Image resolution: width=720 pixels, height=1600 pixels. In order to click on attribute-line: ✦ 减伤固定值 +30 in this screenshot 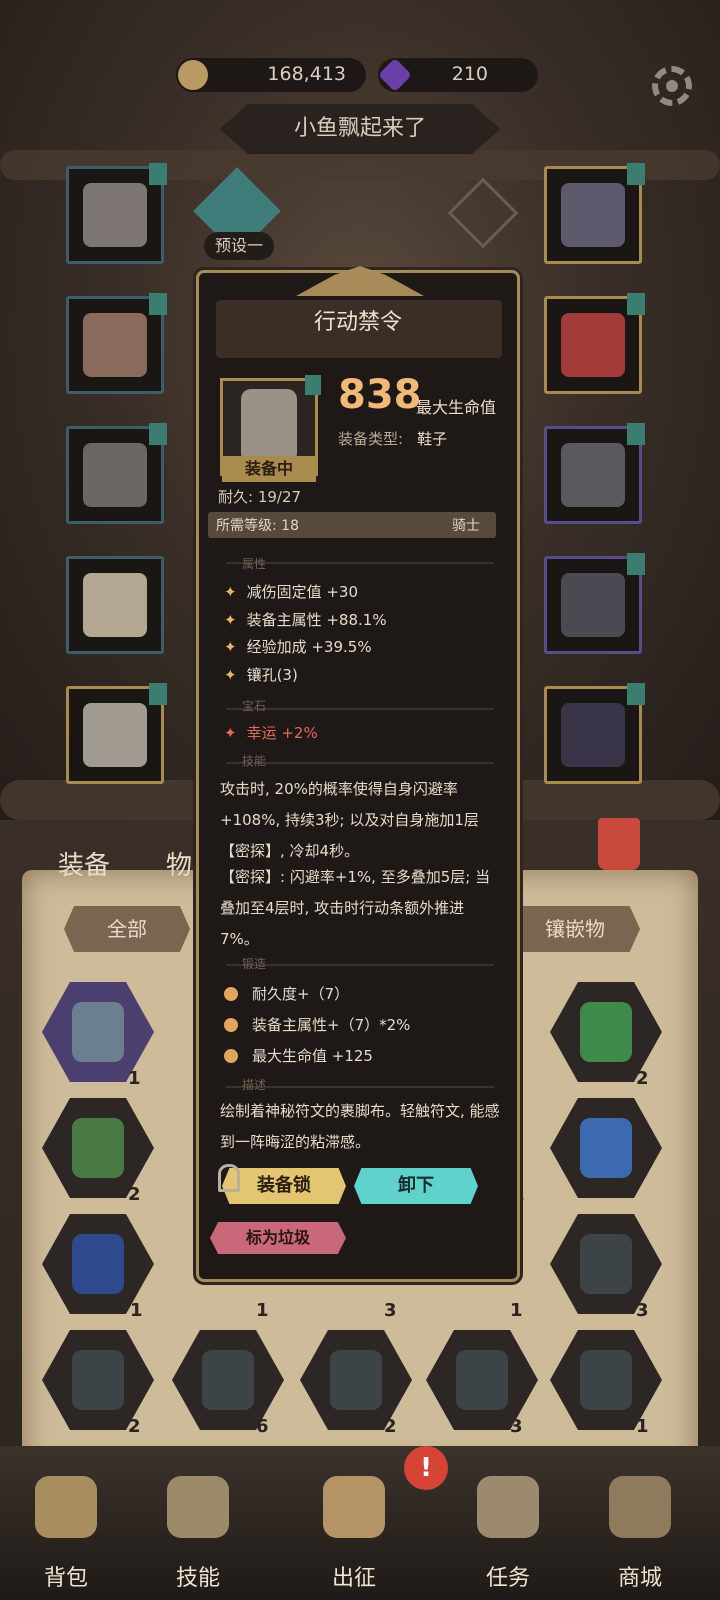, I will do `click(291, 592)`.